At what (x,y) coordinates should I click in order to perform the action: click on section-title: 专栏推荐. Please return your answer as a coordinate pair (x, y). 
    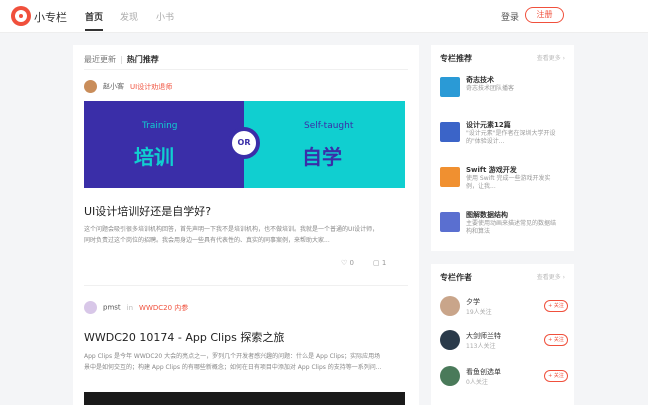
    Looking at the image, I should click on (456, 58).